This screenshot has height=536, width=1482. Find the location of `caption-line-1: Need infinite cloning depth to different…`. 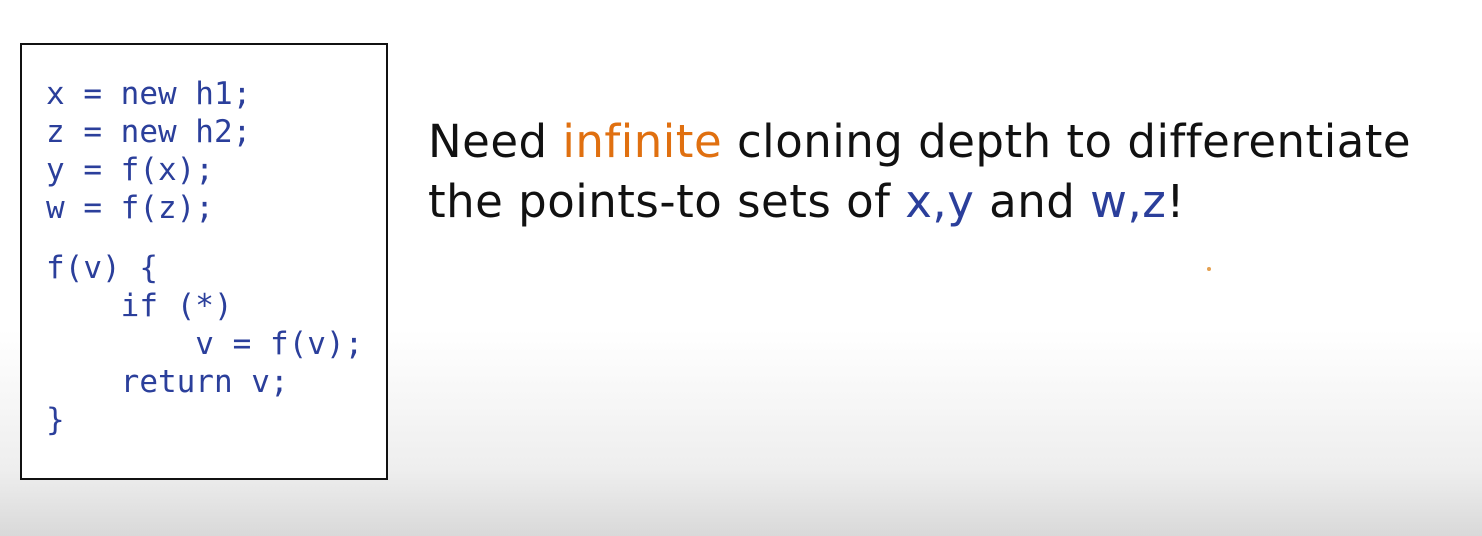

caption-line-1: Need infinite cloning depth to different… is located at coordinates (948, 142).